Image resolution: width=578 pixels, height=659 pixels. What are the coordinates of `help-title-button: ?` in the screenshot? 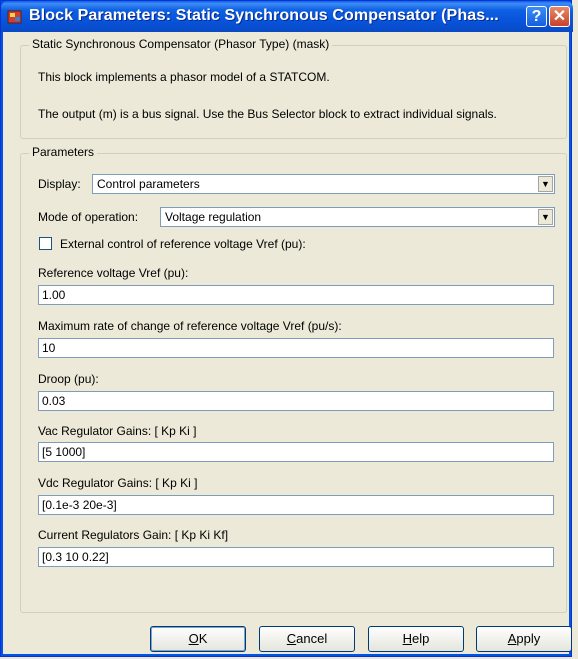 It's located at (536, 16).